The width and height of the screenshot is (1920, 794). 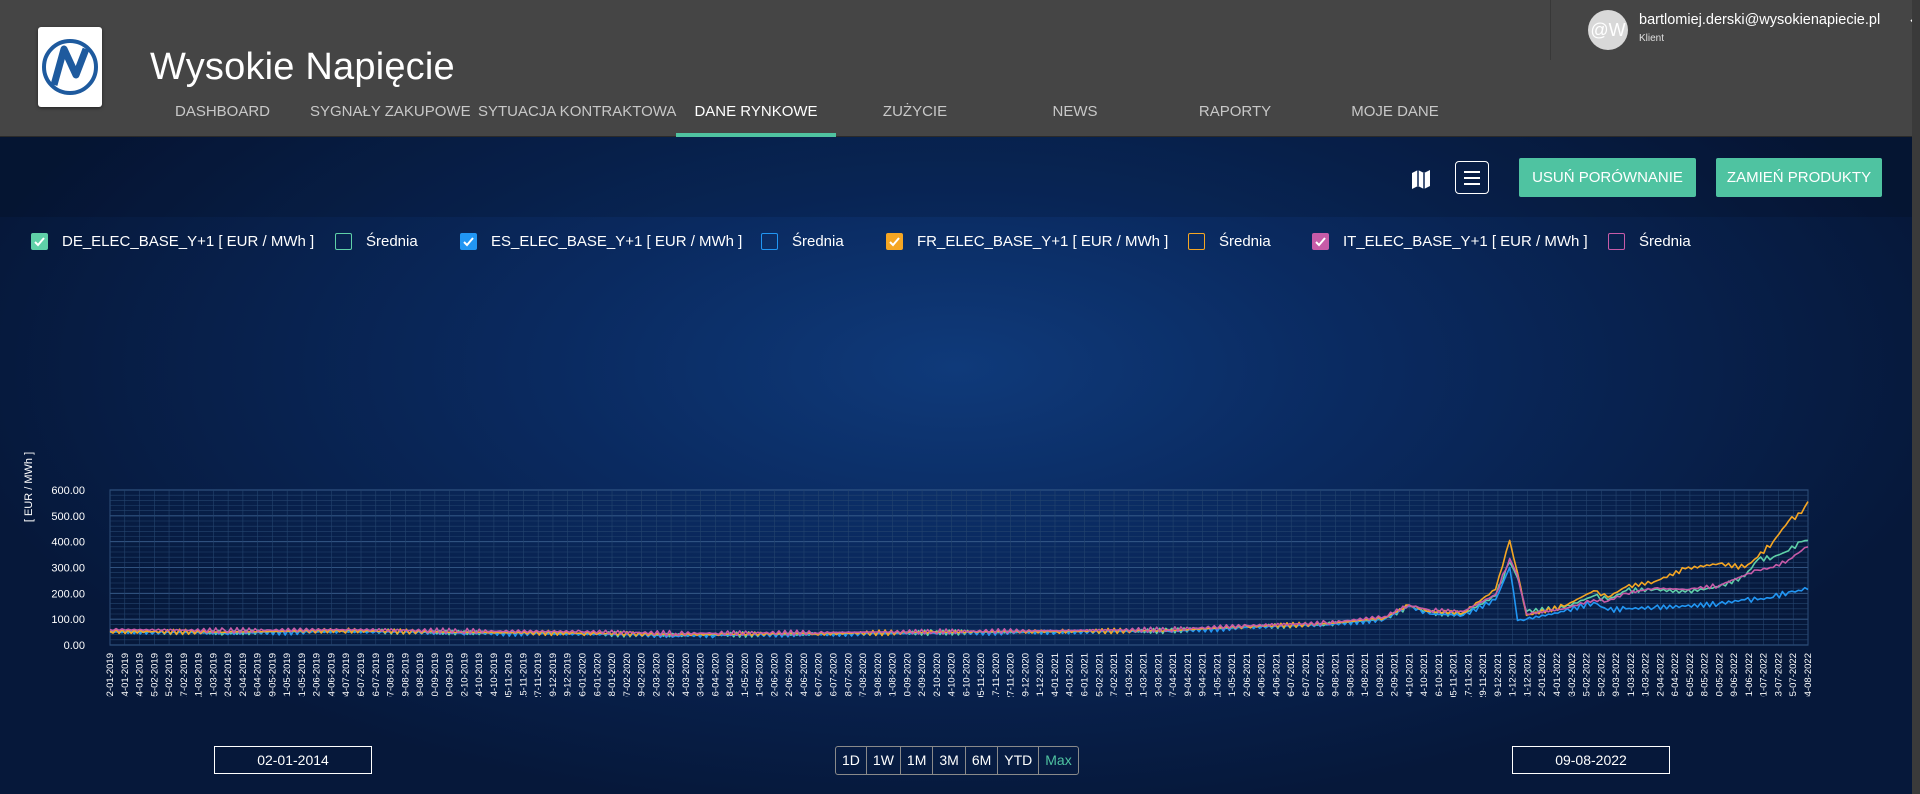 I want to click on swap-products-button: ZAMIEŃ PRODUKTY, so click(x=1799, y=177).